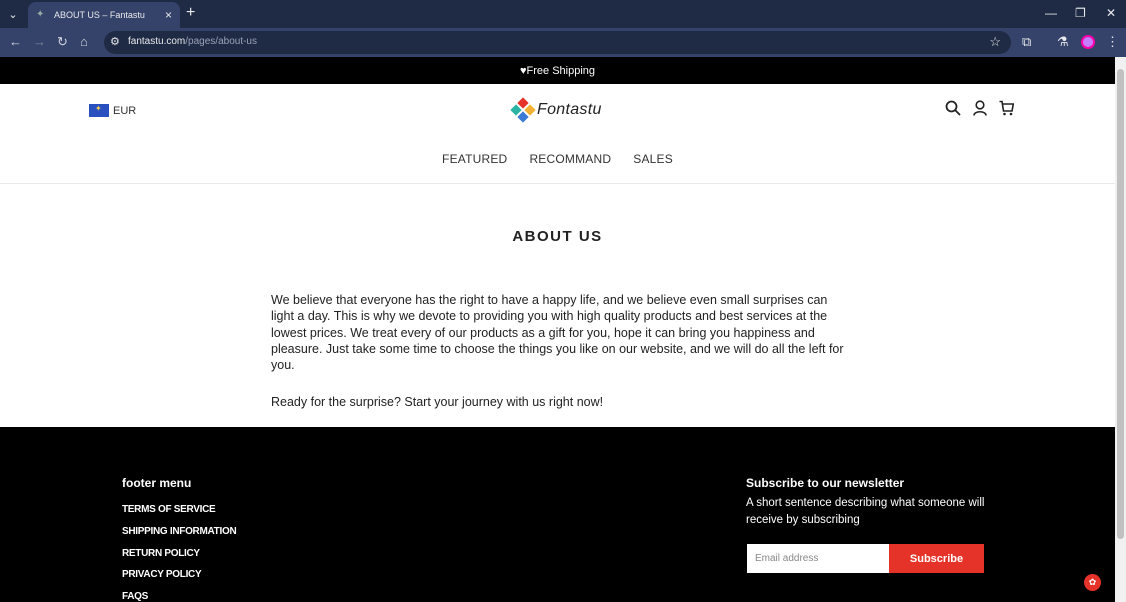 This screenshot has width=1126, height=602. I want to click on newsletter-title: Subscribe to our newsletter, so click(825, 483).